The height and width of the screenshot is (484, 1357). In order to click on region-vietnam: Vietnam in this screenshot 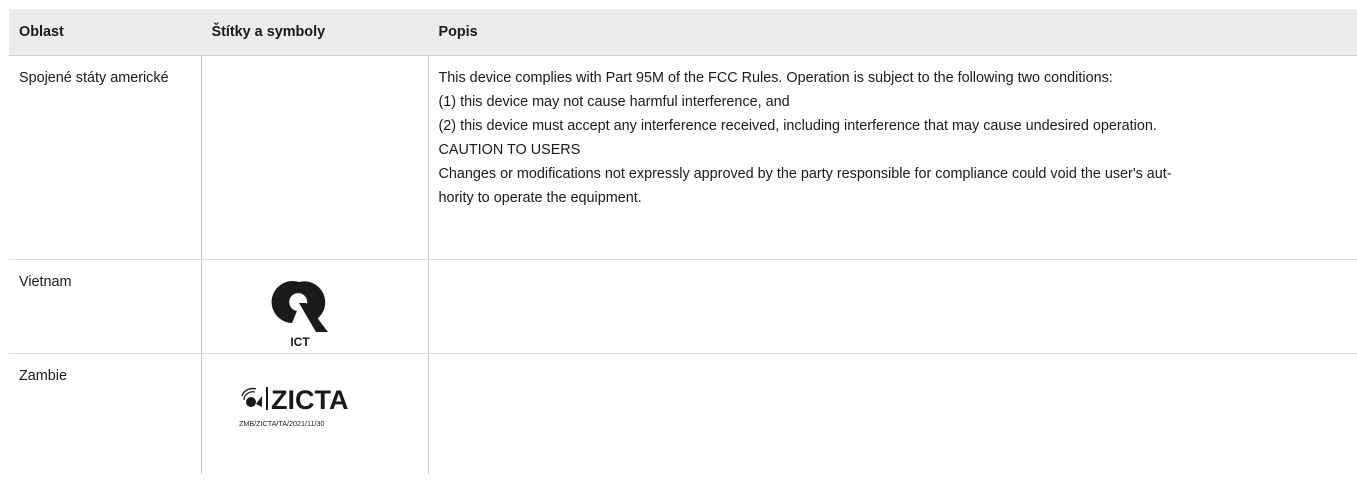, I will do `click(45, 282)`.